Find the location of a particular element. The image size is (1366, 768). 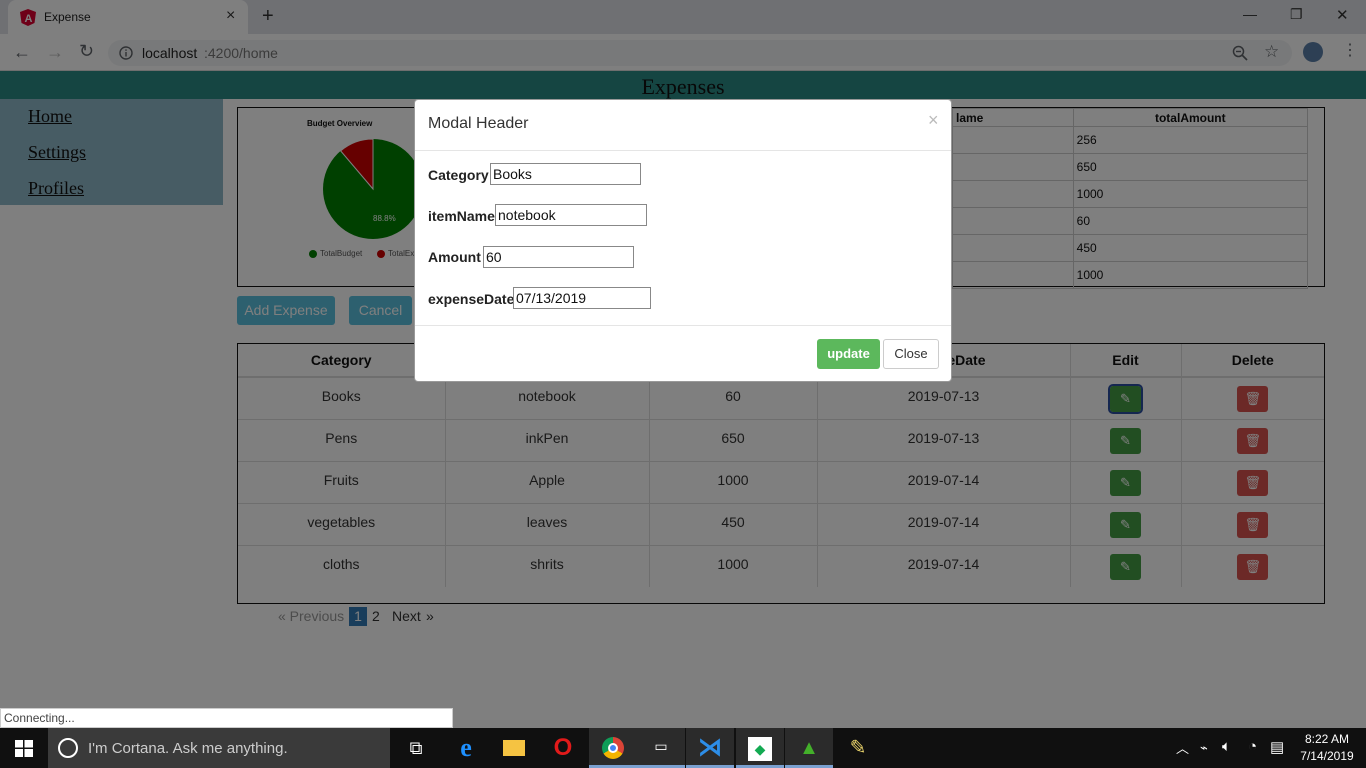

vscode-icon: ⋊ is located at coordinates (710, 748).